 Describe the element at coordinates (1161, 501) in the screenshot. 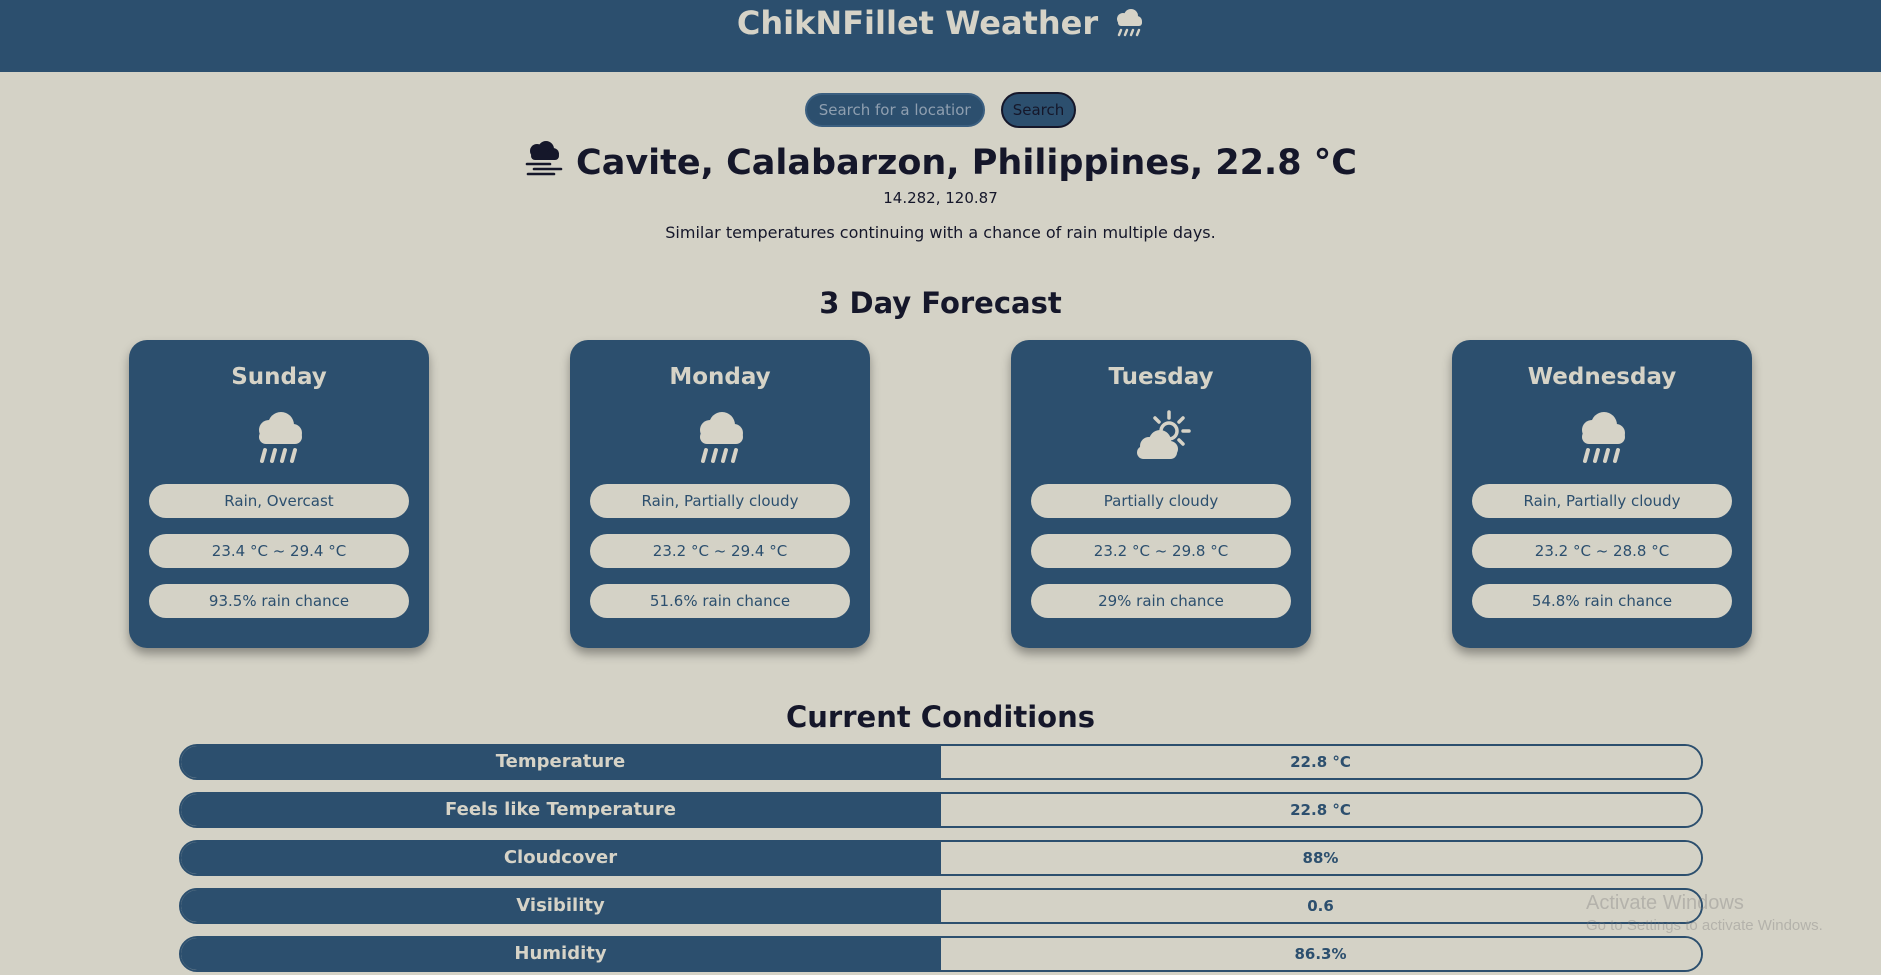

I see `day-conditions: Partially cloudy` at that location.